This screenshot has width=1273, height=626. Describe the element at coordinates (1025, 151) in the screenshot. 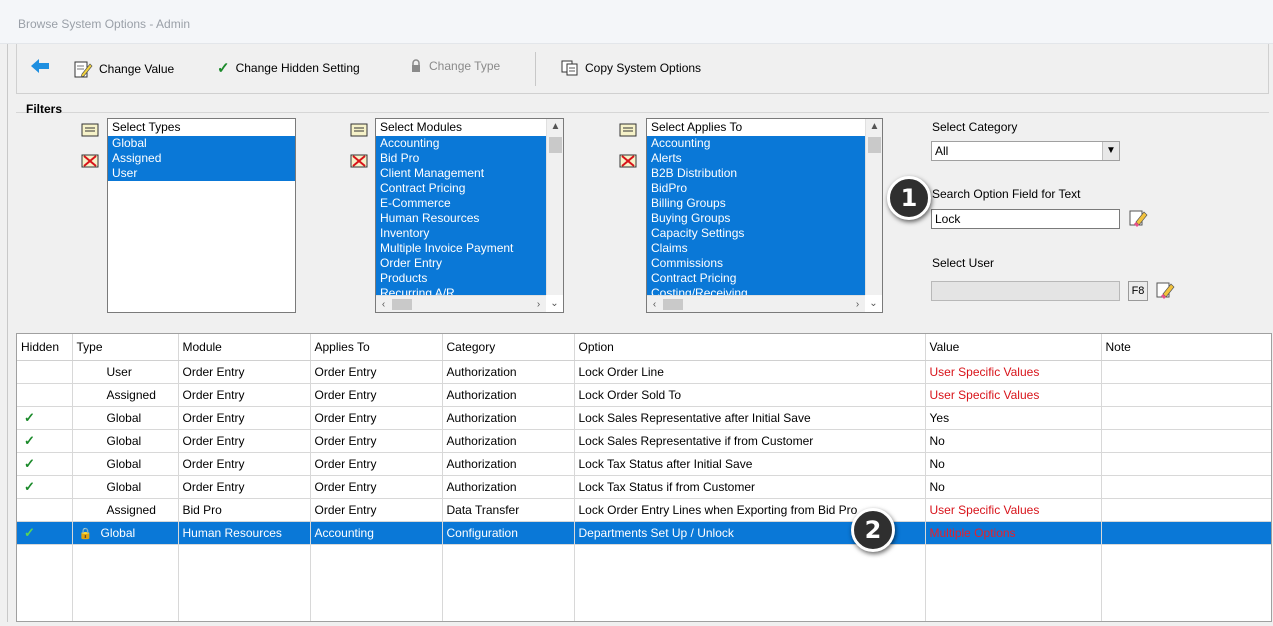

I see `category-select: All ▼` at that location.